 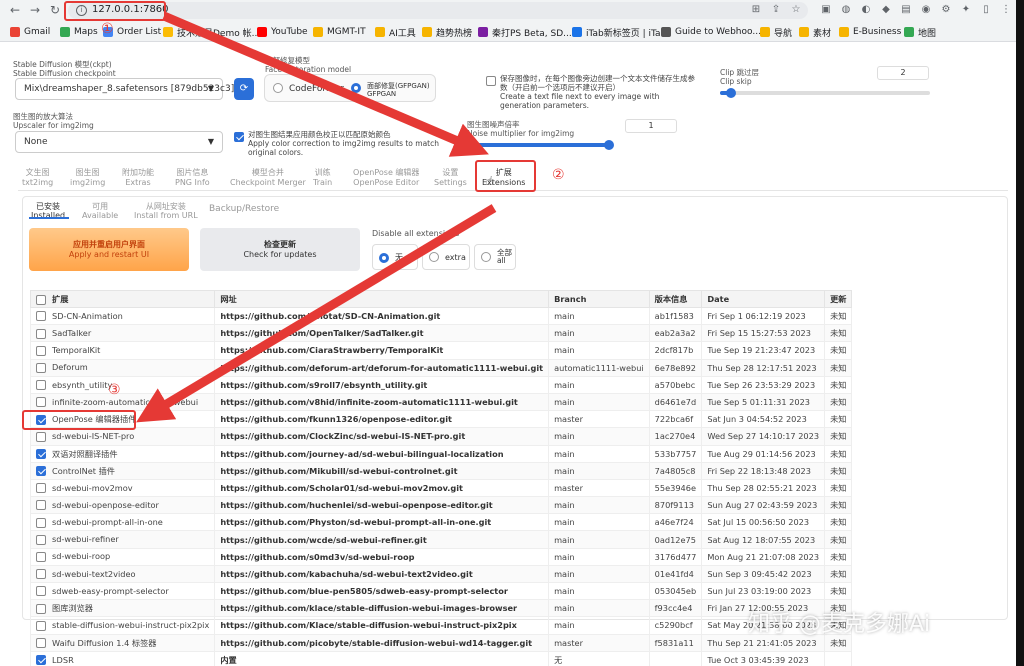 What do you see at coordinates (386, 178) in the screenshot?
I see `tab-openpose-editor: OpenPose 编辑器 OpenPose Editor` at bounding box center [386, 178].